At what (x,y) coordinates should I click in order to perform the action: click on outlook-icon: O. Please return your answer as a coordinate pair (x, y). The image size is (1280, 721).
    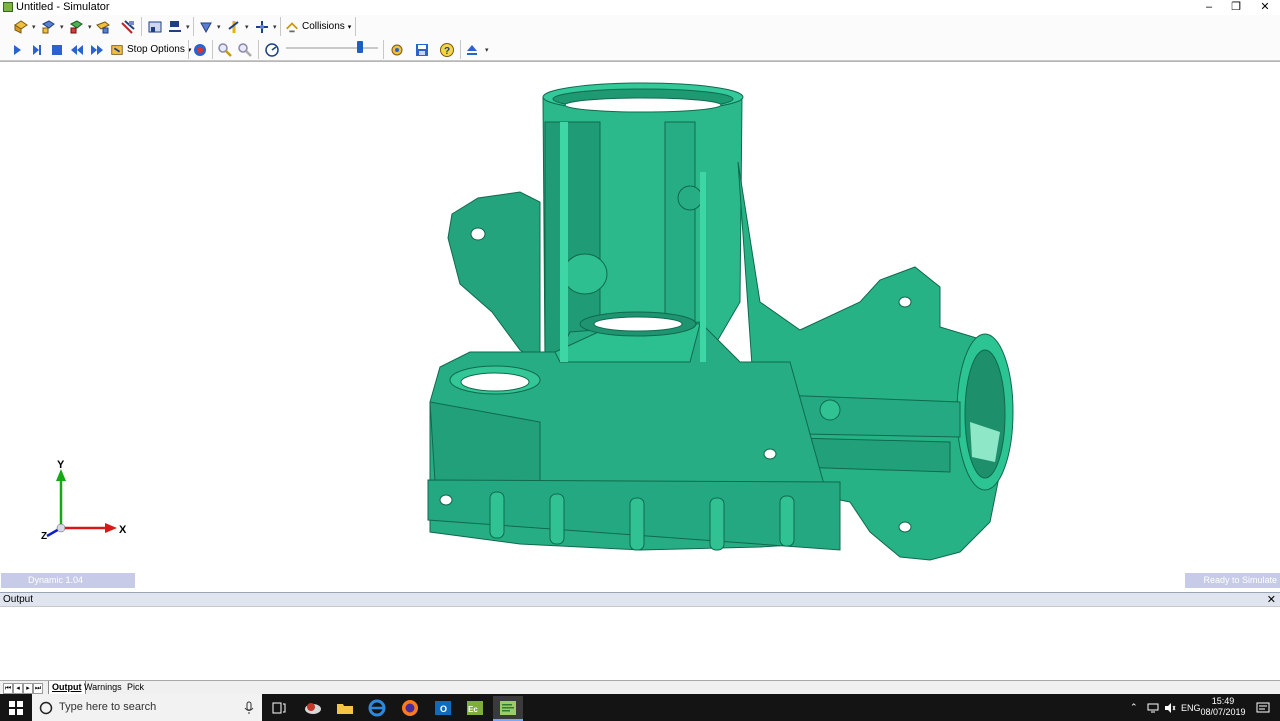
    Looking at the image, I should click on (443, 707).